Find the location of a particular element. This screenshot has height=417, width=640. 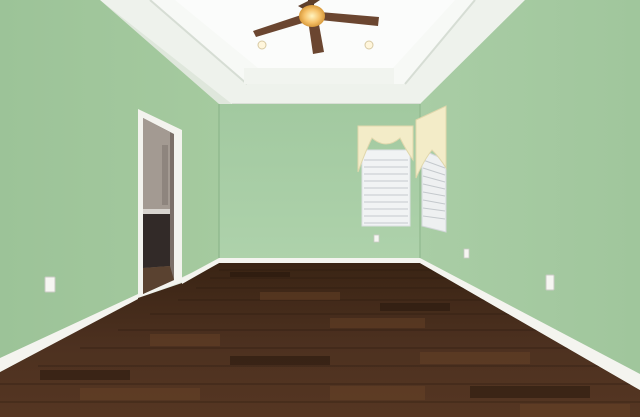

tray-crown is located at coordinates (319, 76).